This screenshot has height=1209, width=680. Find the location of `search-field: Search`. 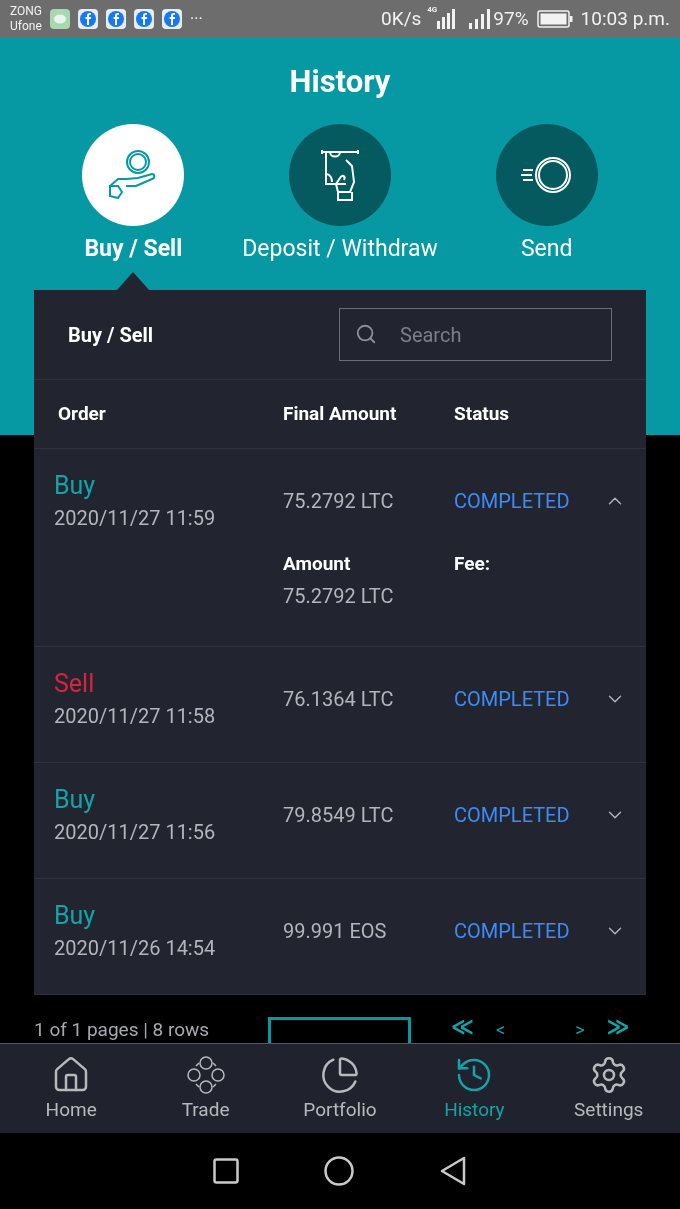

search-field: Search is located at coordinates (475, 334).